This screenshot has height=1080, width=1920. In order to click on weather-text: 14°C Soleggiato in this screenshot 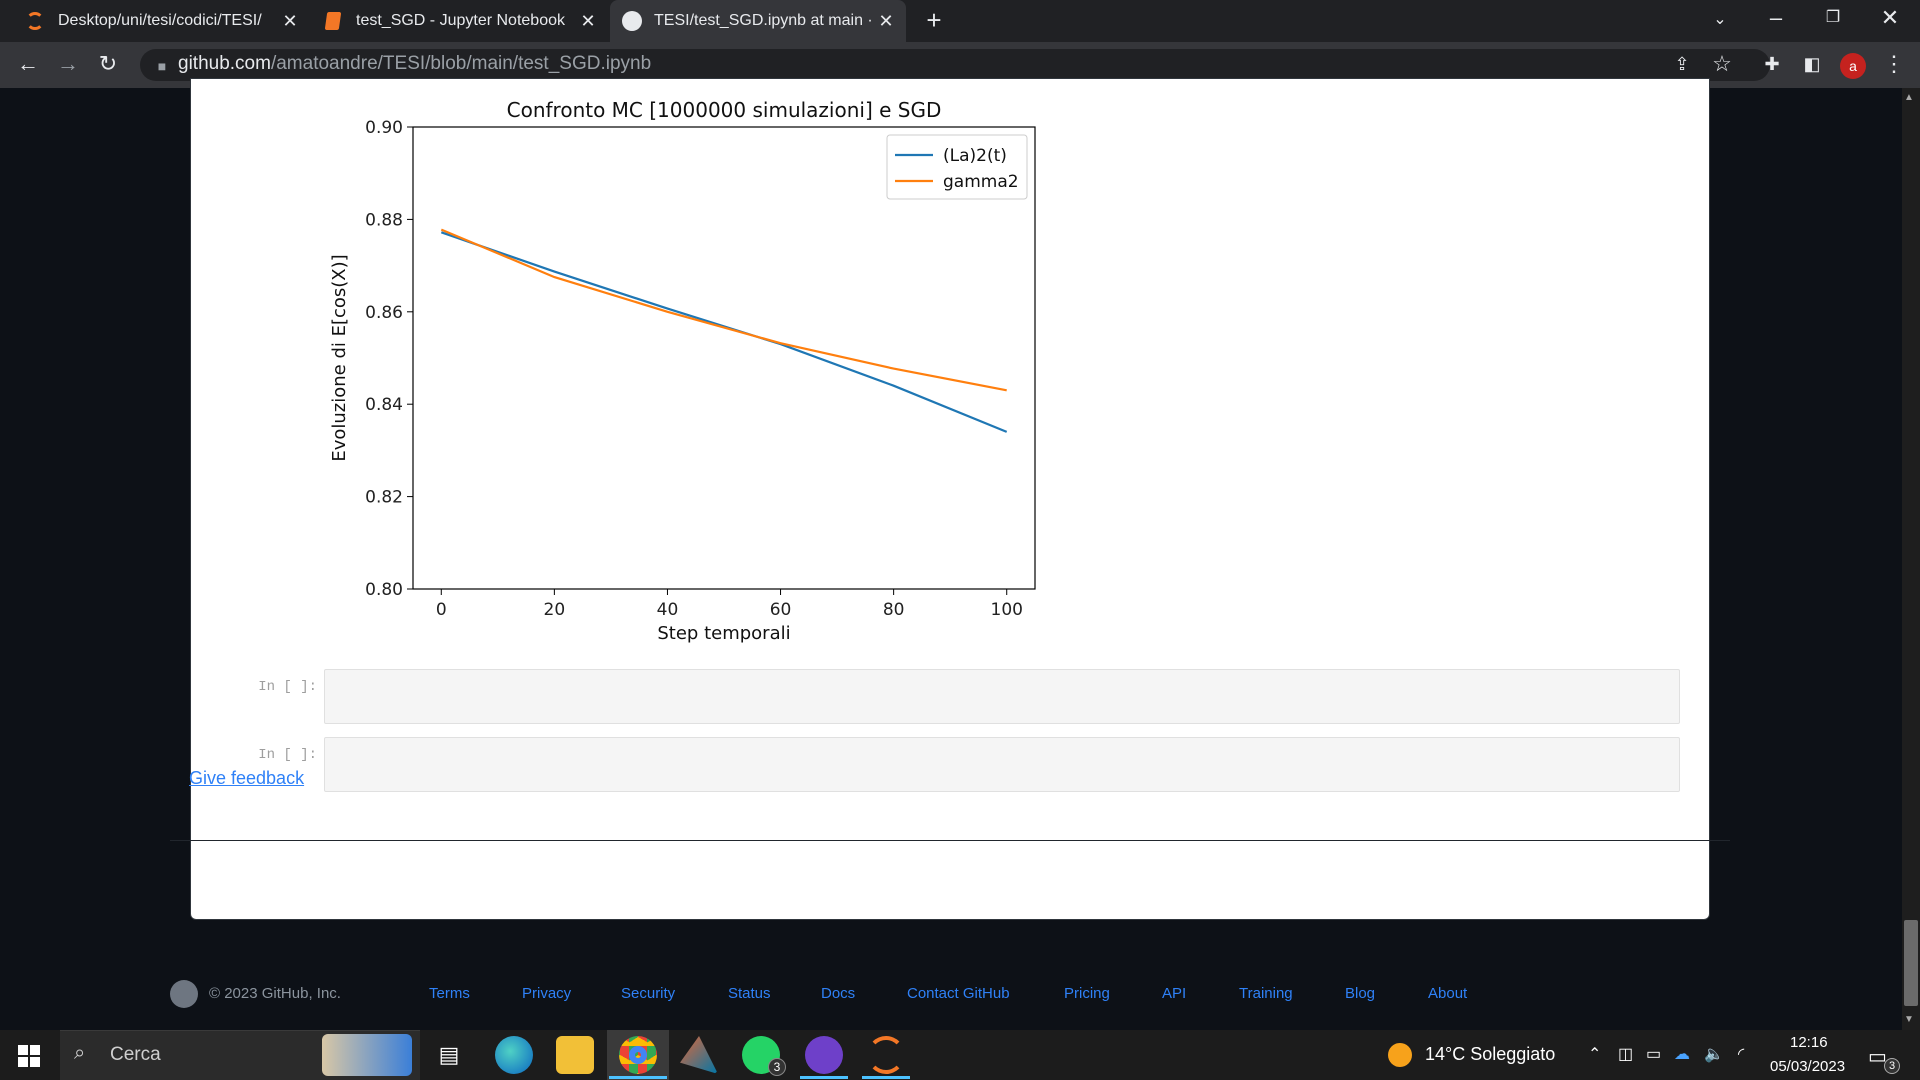, I will do `click(1490, 1054)`.